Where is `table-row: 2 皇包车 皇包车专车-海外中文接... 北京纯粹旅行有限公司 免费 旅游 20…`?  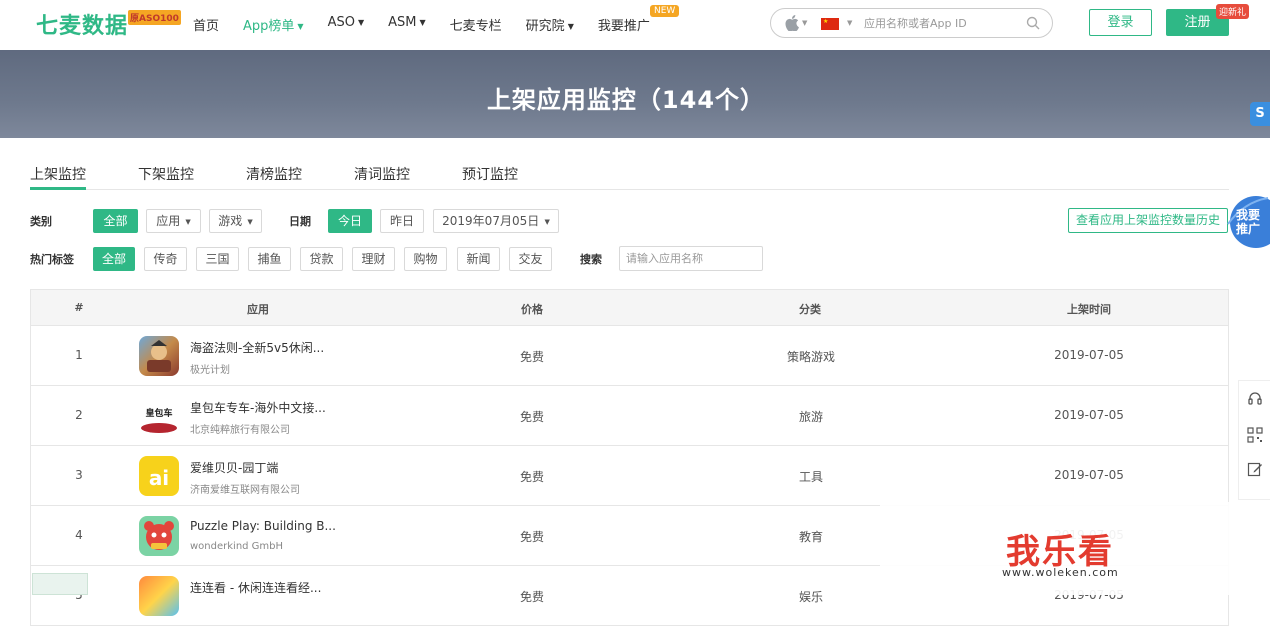 table-row: 2 皇包车 皇包车专车-海外中文接... 北京纯粹旅行有限公司 免费 旅游 20… is located at coordinates (629, 416).